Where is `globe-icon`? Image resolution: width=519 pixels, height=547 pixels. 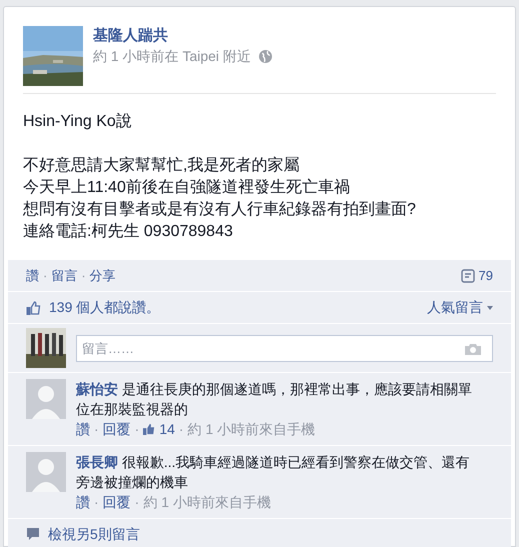 globe-icon is located at coordinates (265, 56).